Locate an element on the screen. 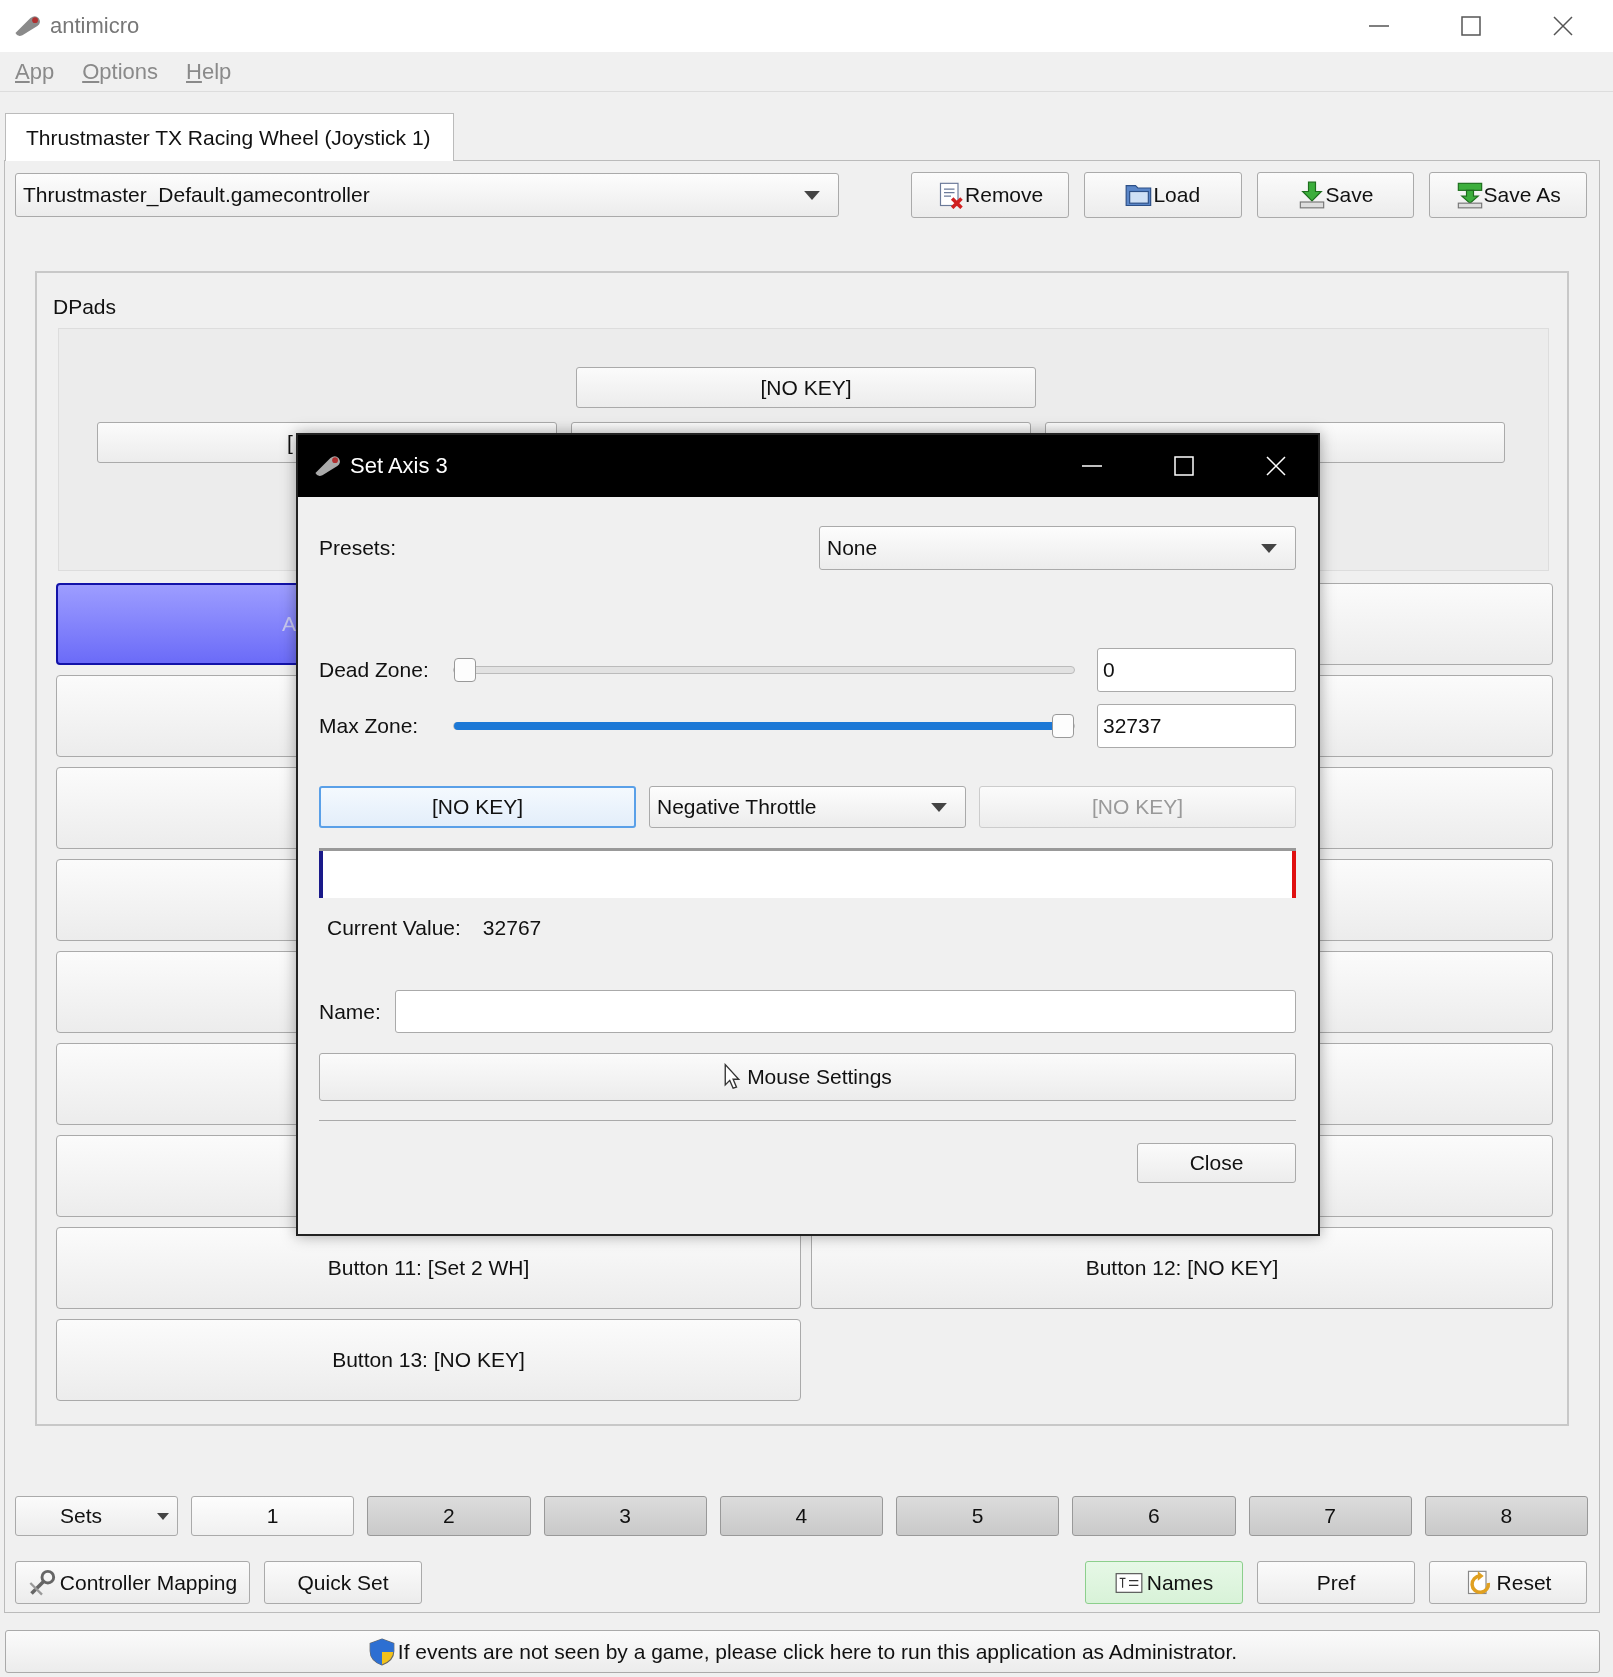 Image resolution: width=1613 pixels, height=1677 pixels. name-label: Name: is located at coordinates (350, 1011).